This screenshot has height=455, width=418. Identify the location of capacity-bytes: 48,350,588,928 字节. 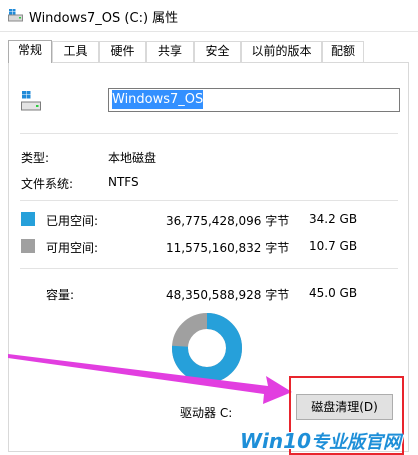
(228, 295).